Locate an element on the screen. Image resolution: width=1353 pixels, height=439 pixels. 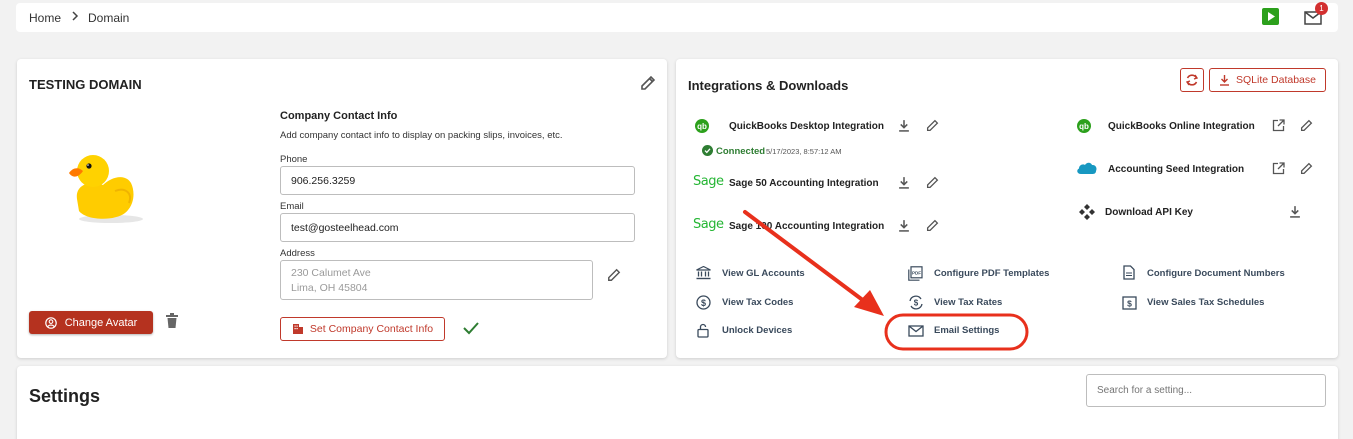
link-sales-tax: View Sales Tax Schedules is located at coordinates (1205, 302).